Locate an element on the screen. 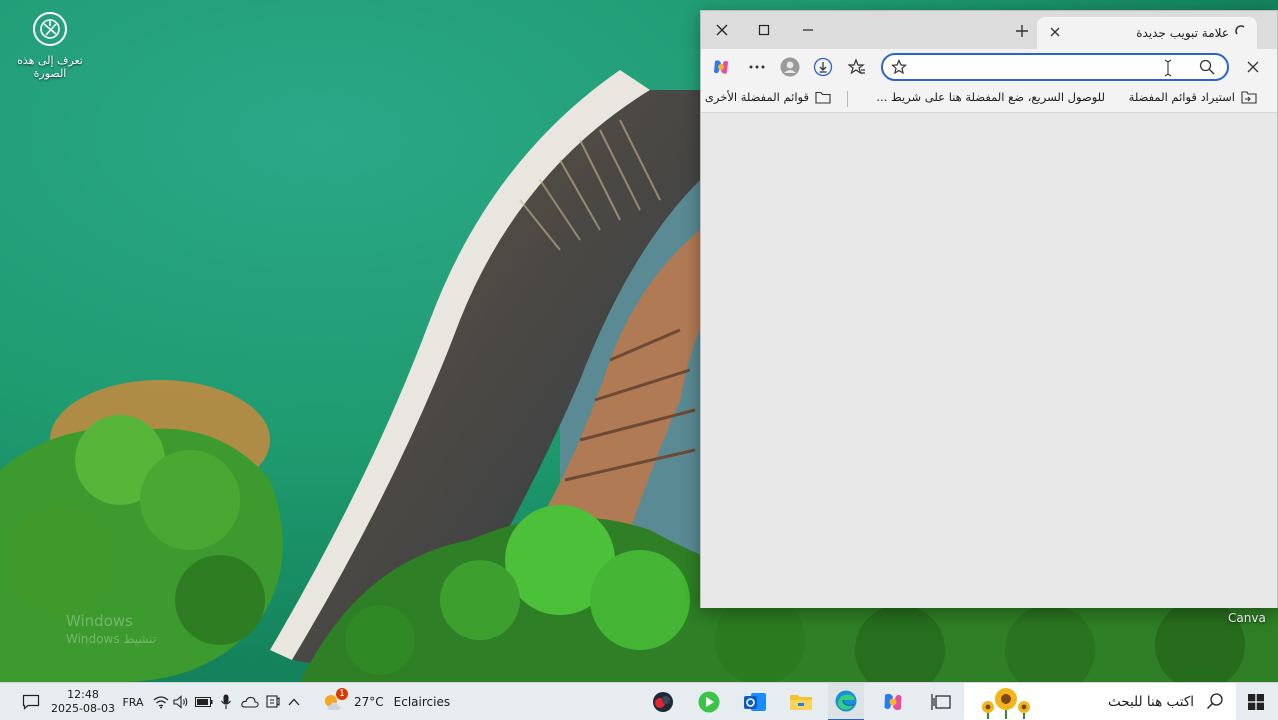 This screenshot has width=1278, height=720. edge-icon is located at coordinates (846, 701).